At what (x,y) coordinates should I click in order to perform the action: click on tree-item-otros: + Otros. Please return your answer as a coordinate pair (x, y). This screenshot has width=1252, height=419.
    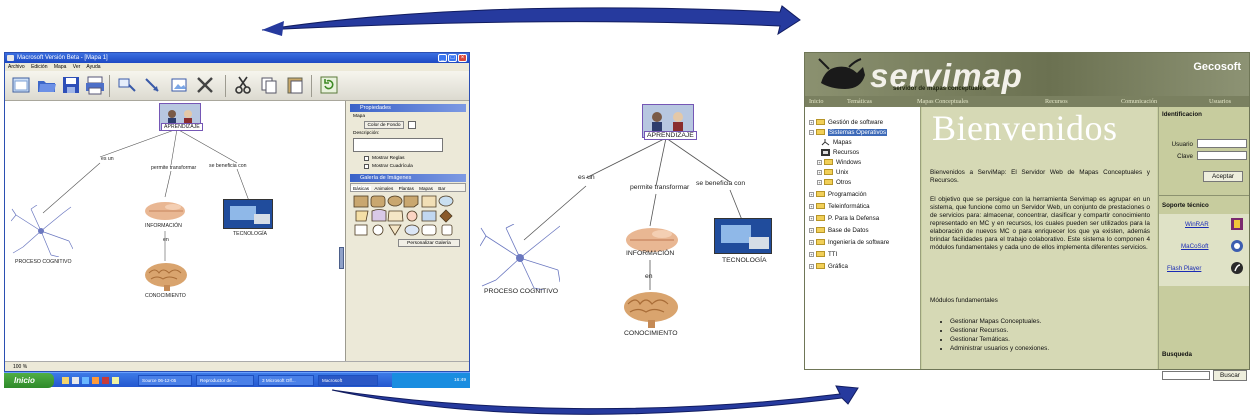
    Looking at the image, I should click on (834, 182).